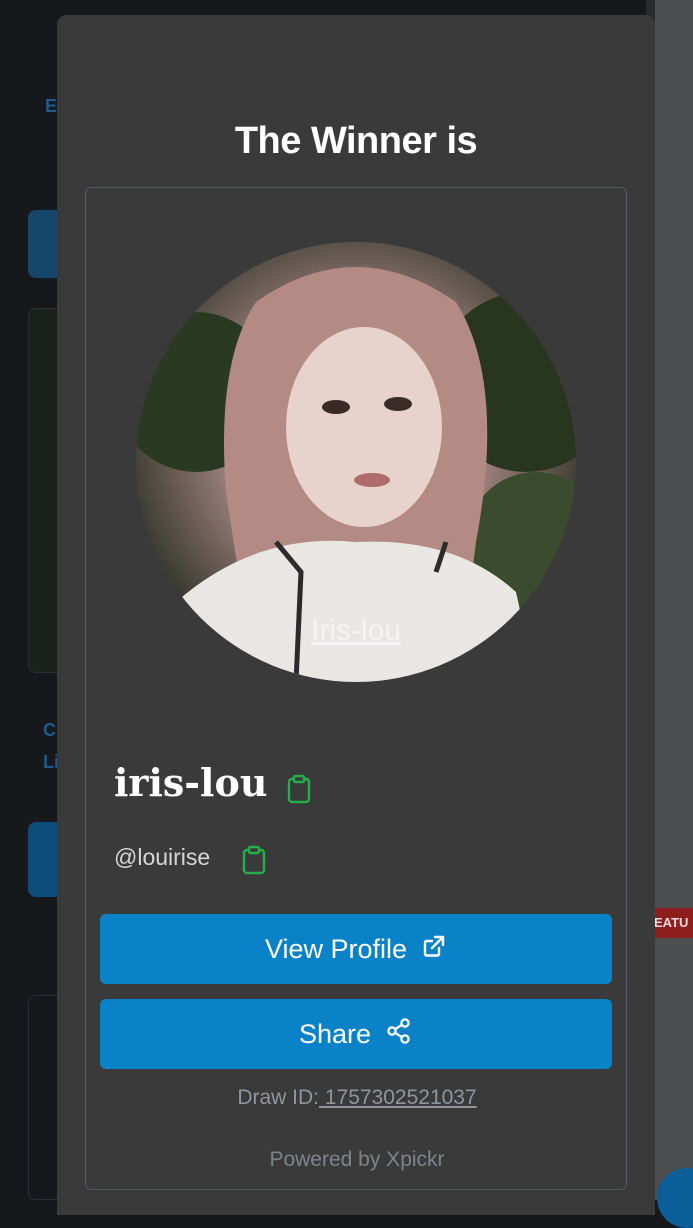 This screenshot has height=1228, width=693. I want to click on powered-by-text: Powered by Xpickr, so click(357, 1159).